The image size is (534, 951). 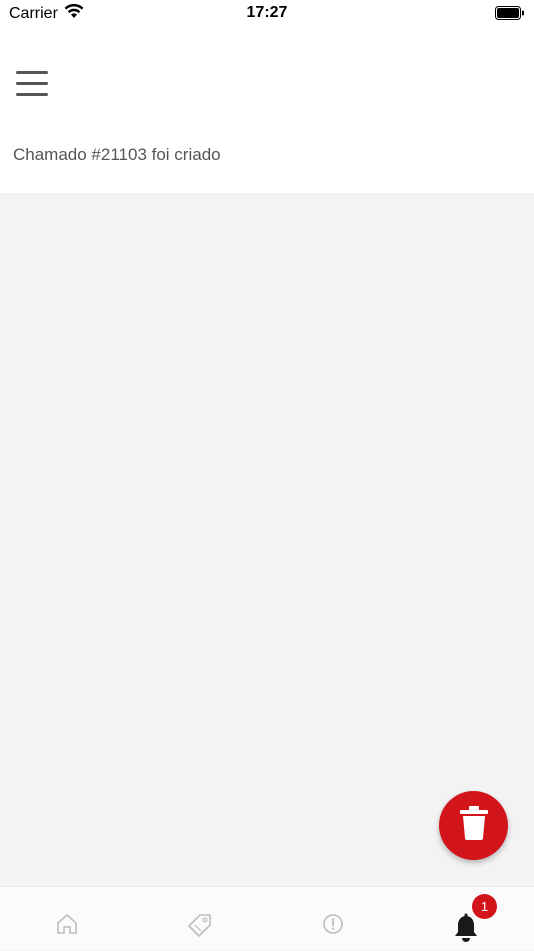 I want to click on delete-button, so click(x=473, y=825).